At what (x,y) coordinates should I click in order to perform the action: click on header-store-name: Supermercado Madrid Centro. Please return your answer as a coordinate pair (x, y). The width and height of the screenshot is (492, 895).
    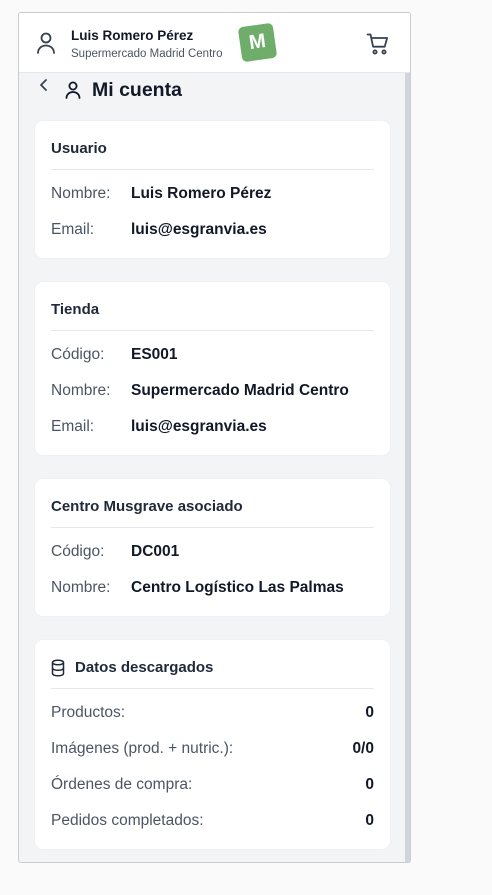
    Looking at the image, I should click on (147, 54).